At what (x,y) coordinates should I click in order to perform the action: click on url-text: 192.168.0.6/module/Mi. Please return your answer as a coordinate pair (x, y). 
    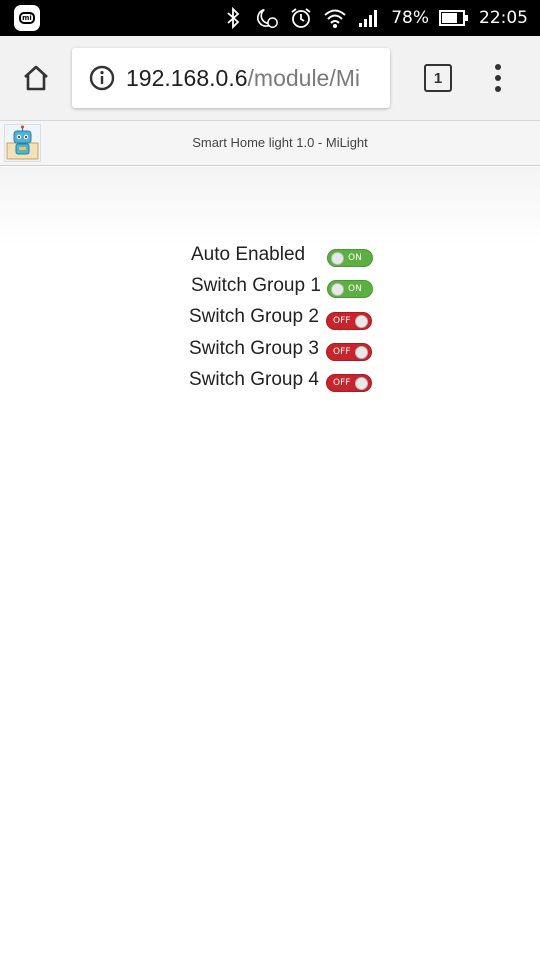
    Looking at the image, I should click on (243, 78).